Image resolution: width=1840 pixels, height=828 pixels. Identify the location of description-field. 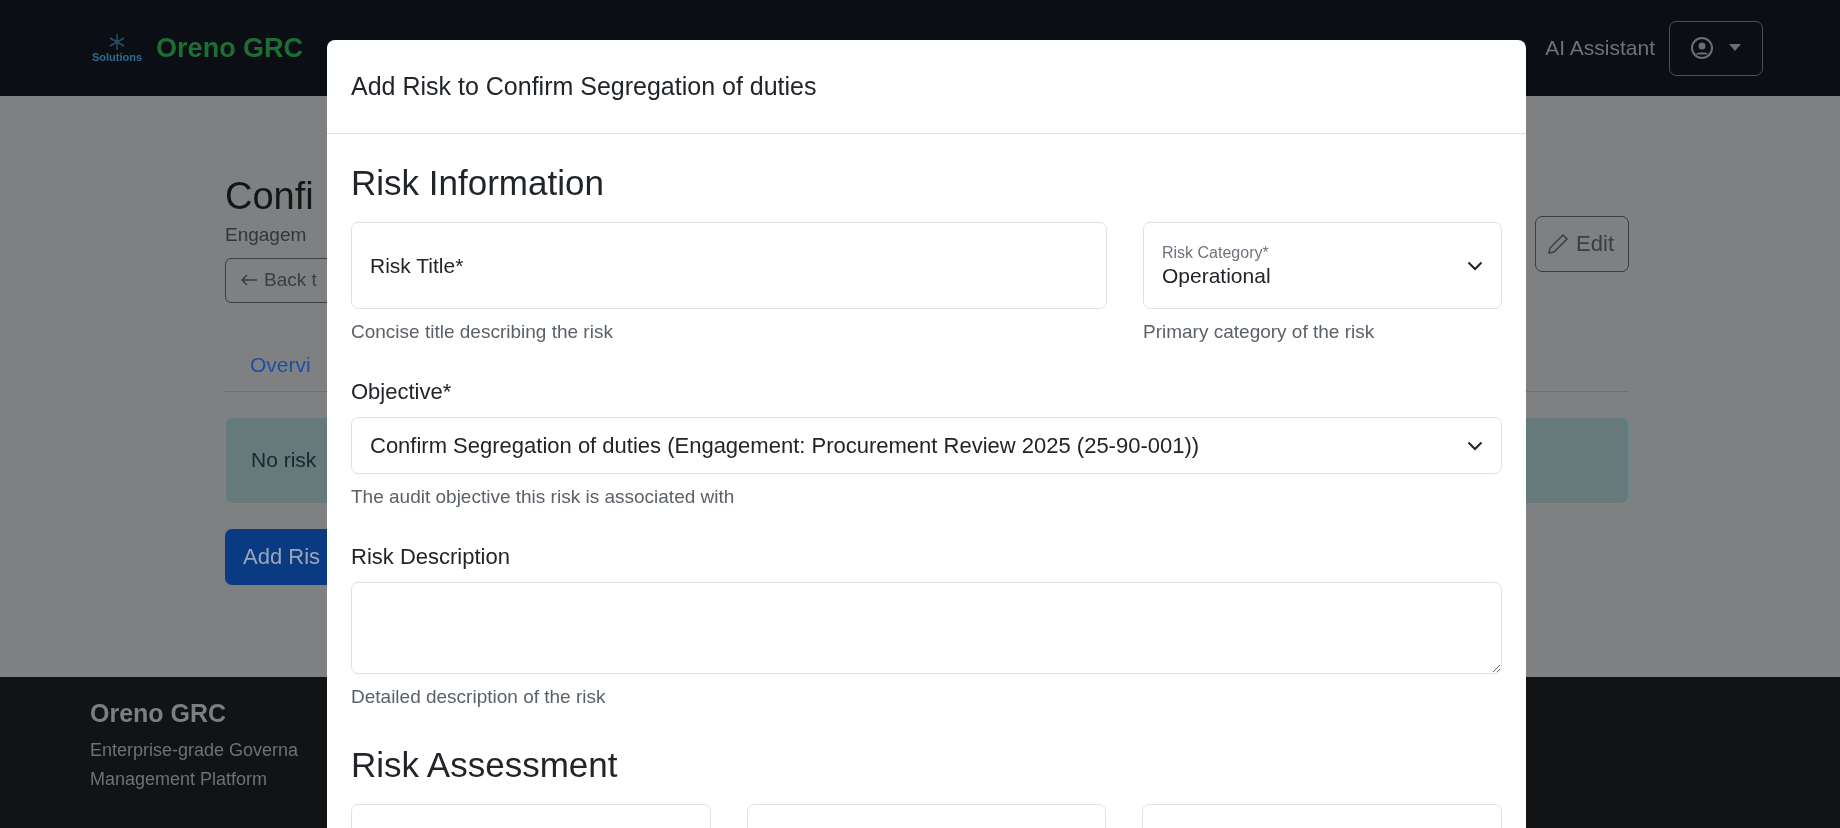
(926, 628).